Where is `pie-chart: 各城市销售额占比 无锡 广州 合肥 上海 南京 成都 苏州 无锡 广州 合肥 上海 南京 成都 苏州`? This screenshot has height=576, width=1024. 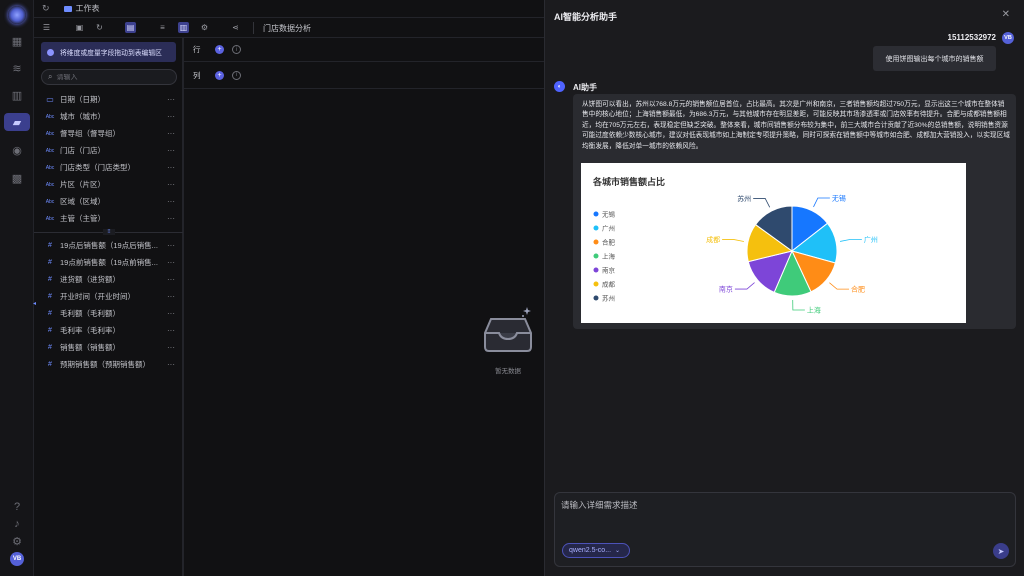
pie-chart: 各城市销售额占比 无锡 广州 合肥 上海 南京 成都 苏州 无锡 广州 合肥 上海 南京 成都 苏州 is located at coordinates (773, 243).